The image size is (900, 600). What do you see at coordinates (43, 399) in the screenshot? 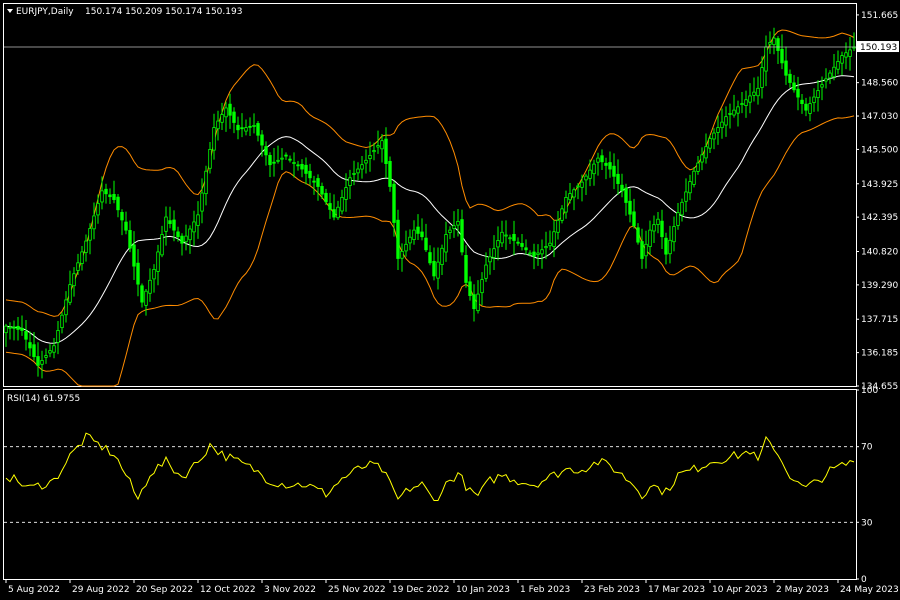
I see `rsi-label: RSI(14) 61.9755` at bounding box center [43, 399].